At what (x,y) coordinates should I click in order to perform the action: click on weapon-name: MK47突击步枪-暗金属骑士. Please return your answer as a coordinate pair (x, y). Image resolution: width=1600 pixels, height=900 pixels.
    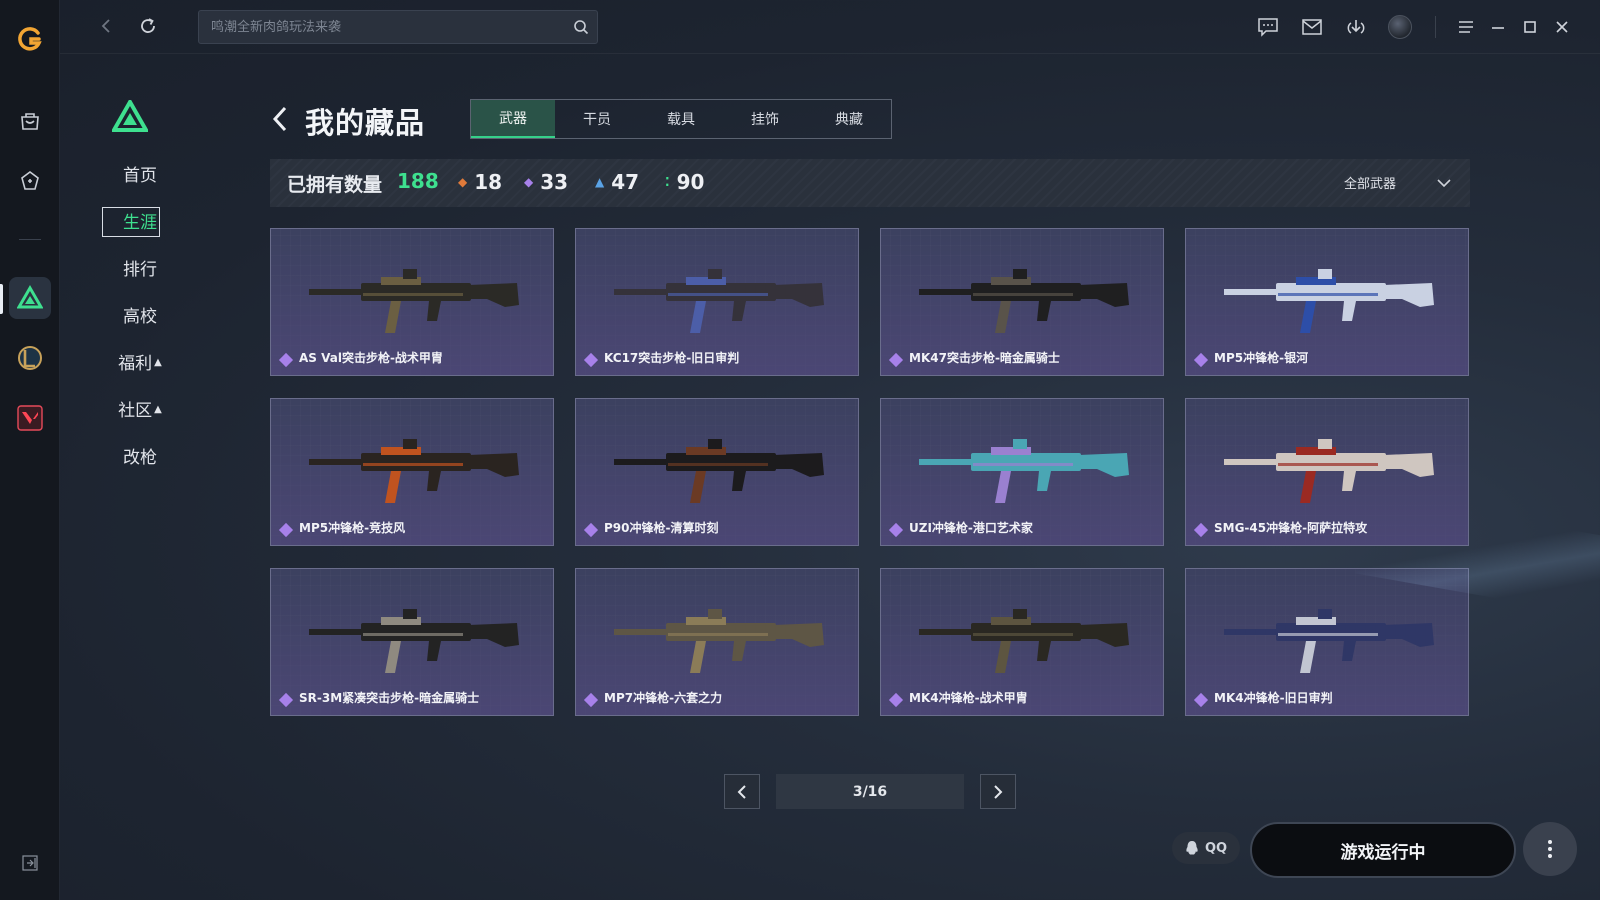
    Looking at the image, I should click on (984, 358).